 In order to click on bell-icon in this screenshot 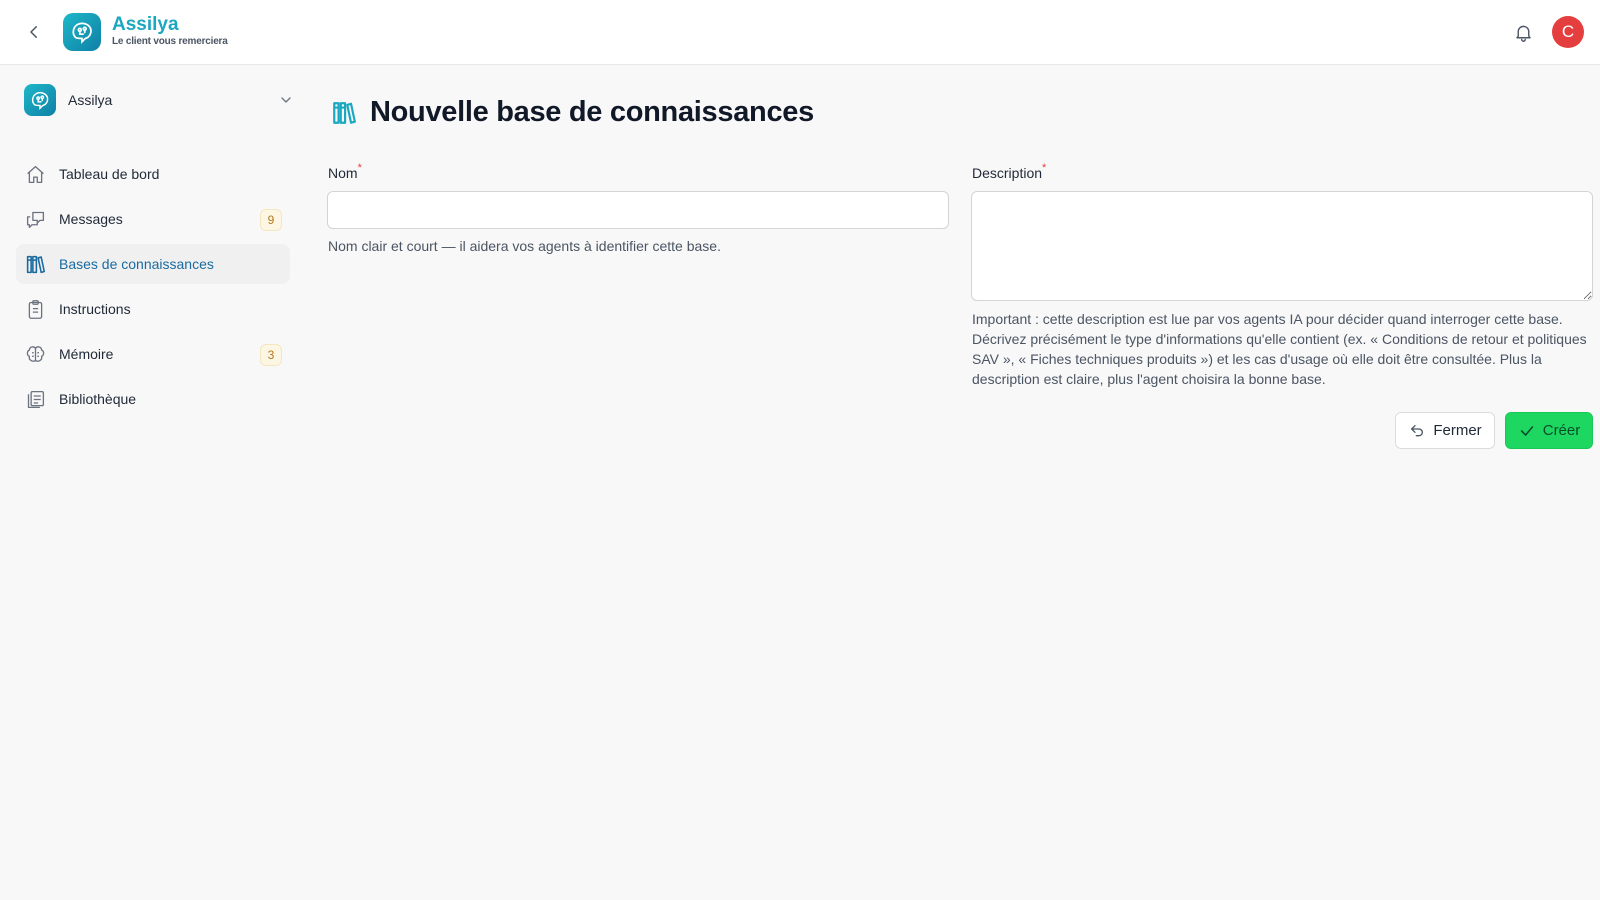, I will do `click(1523, 33)`.